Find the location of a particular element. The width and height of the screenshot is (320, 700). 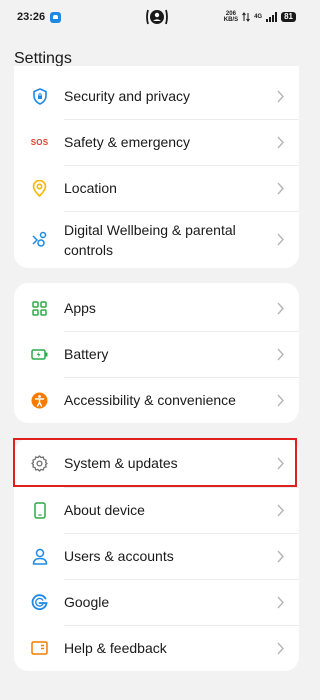

accessibility-icon is located at coordinates (39, 400).